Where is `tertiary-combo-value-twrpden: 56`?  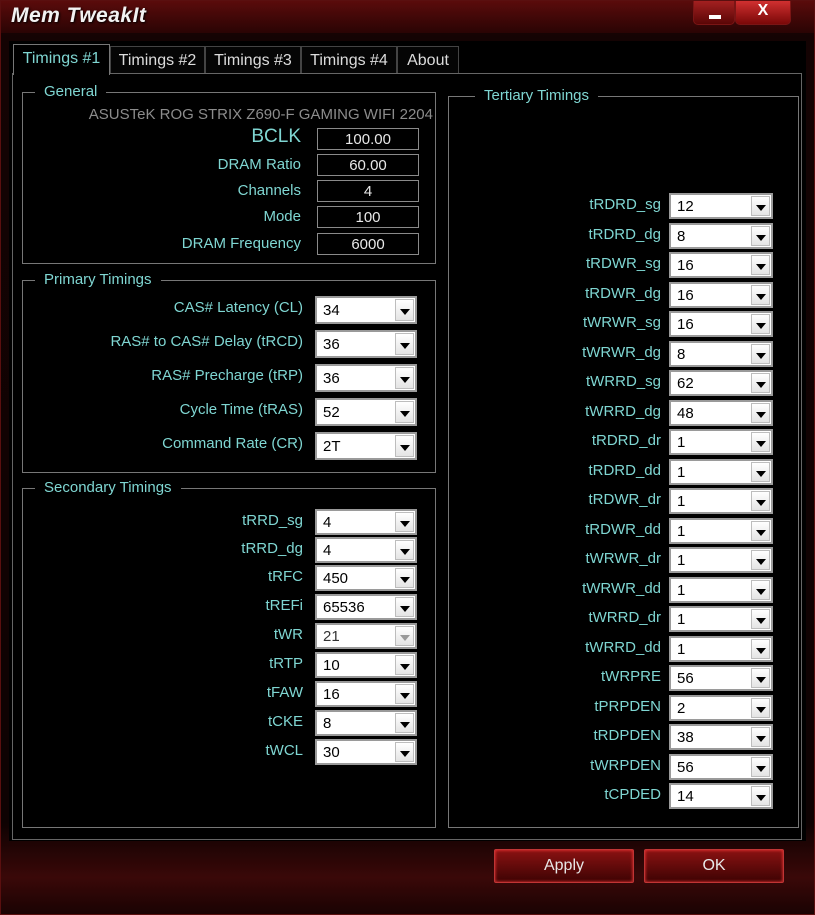 tertiary-combo-value-twrpden: 56 is located at coordinates (685, 767).